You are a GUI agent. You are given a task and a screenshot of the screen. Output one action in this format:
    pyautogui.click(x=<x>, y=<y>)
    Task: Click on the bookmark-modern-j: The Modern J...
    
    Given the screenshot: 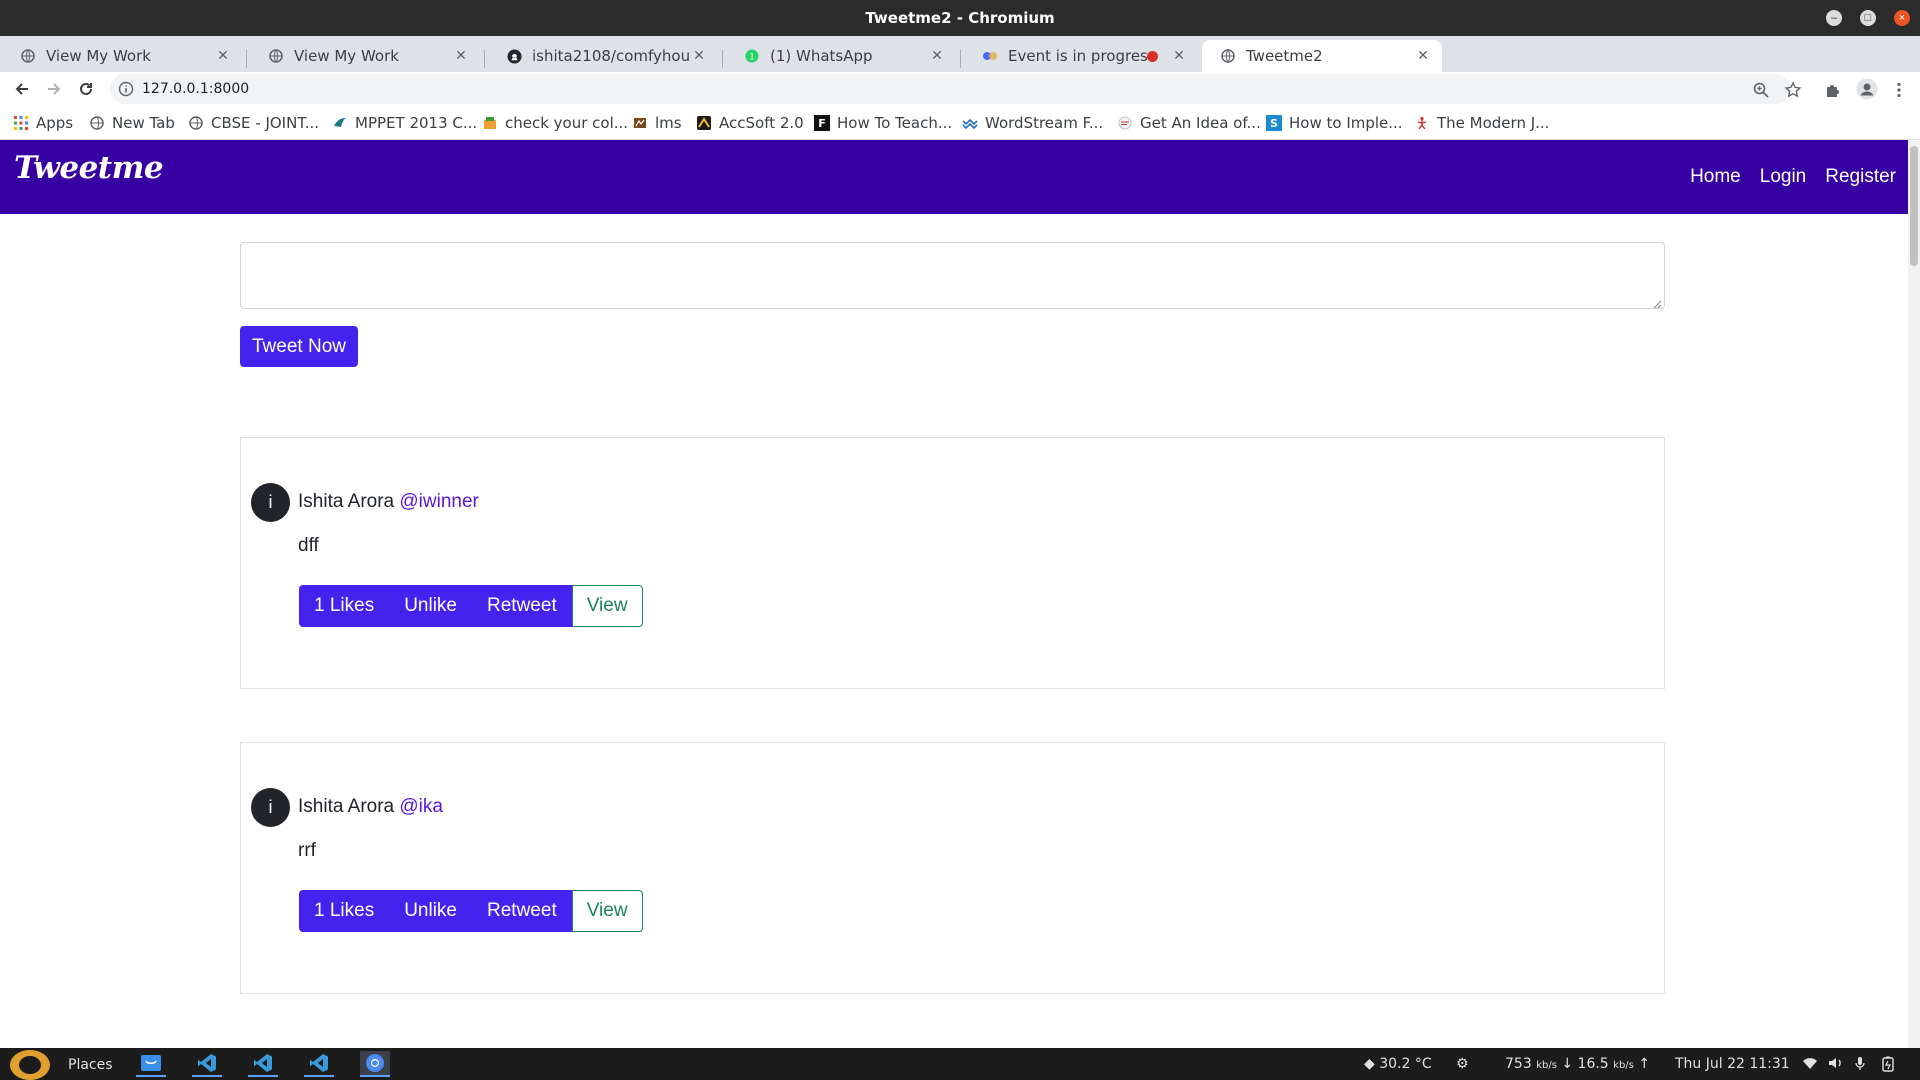 What is the action you would take?
    pyautogui.click(x=1481, y=123)
    